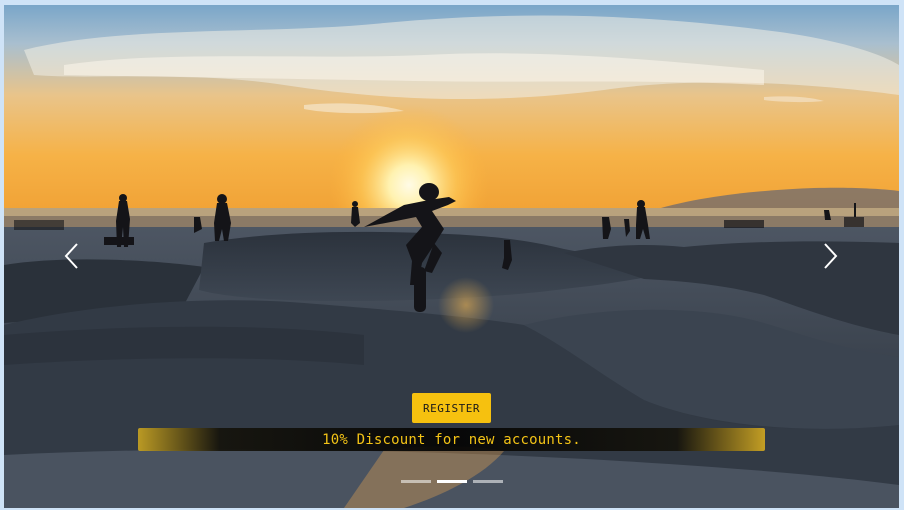  I want to click on discount-banner: 10% Discount for new accounts., so click(451, 439).